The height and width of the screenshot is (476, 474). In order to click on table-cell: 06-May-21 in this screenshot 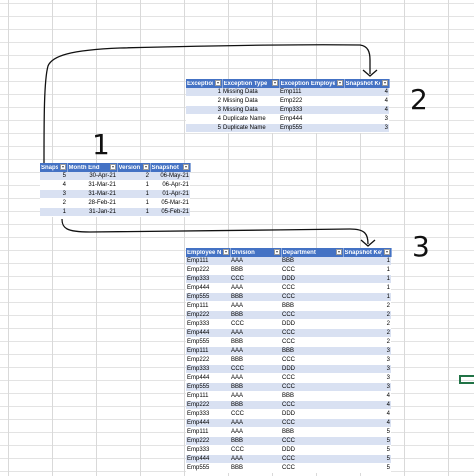, I will do `click(170, 176)`.